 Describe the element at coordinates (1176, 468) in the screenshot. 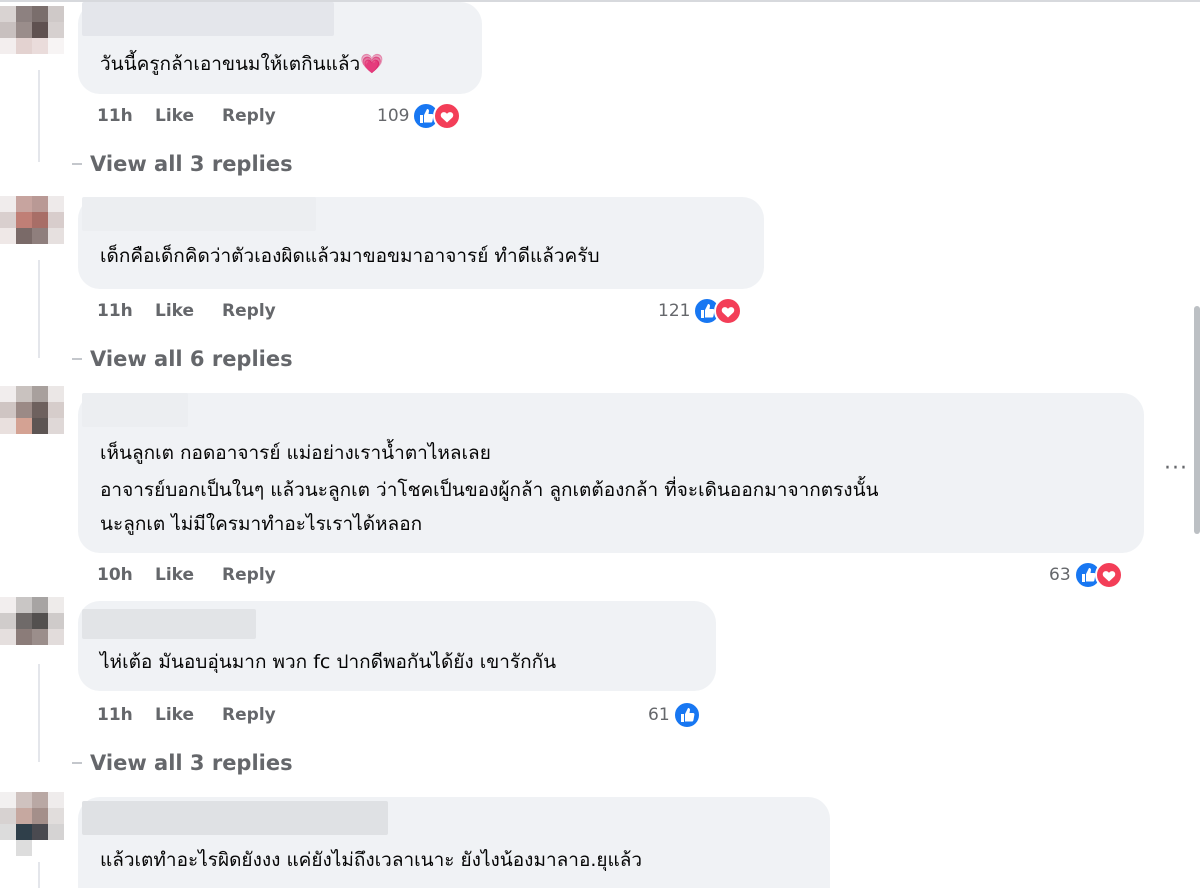

I see `more-options-icon: ···` at that location.